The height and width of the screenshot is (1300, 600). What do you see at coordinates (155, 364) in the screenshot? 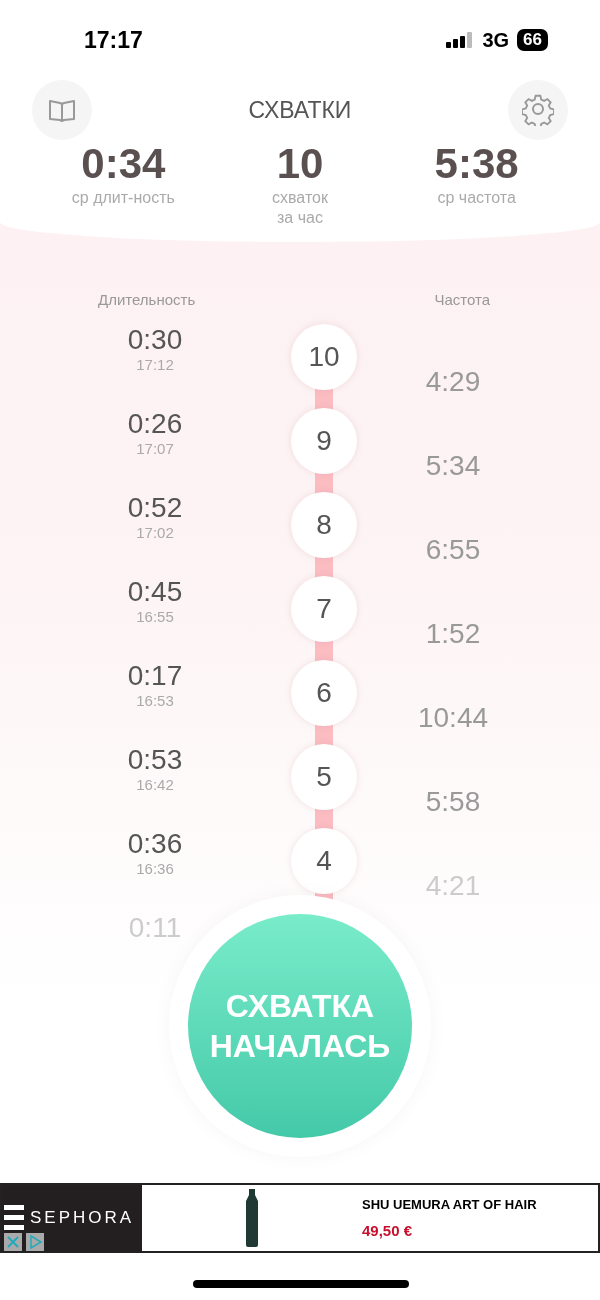
I see `start-time: 17:12` at bounding box center [155, 364].